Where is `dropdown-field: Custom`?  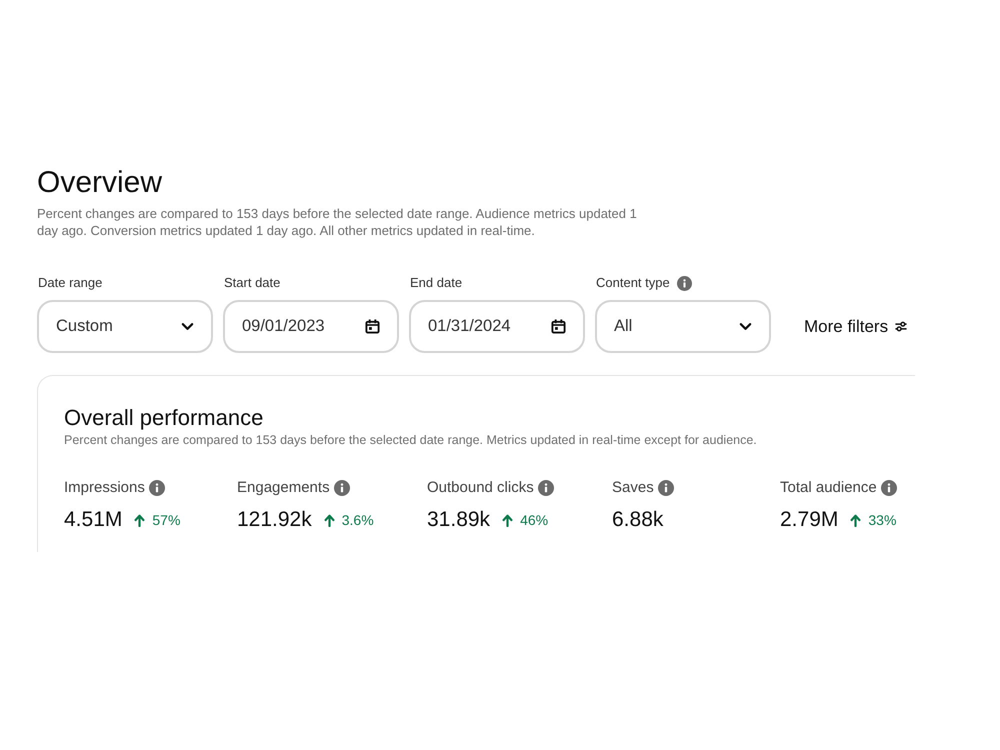 dropdown-field: Custom is located at coordinates (125, 326).